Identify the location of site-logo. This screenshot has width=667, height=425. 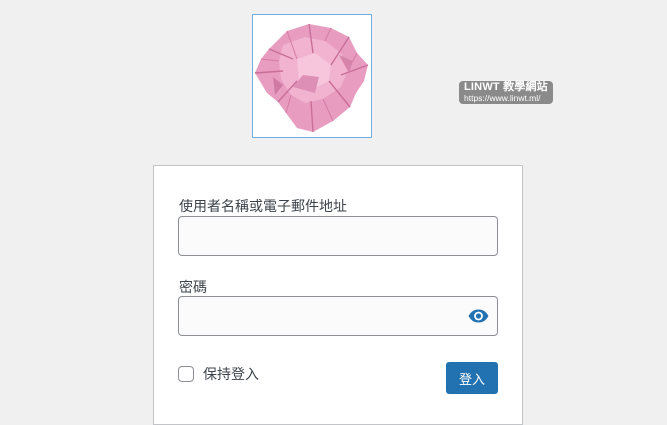
(312, 76).